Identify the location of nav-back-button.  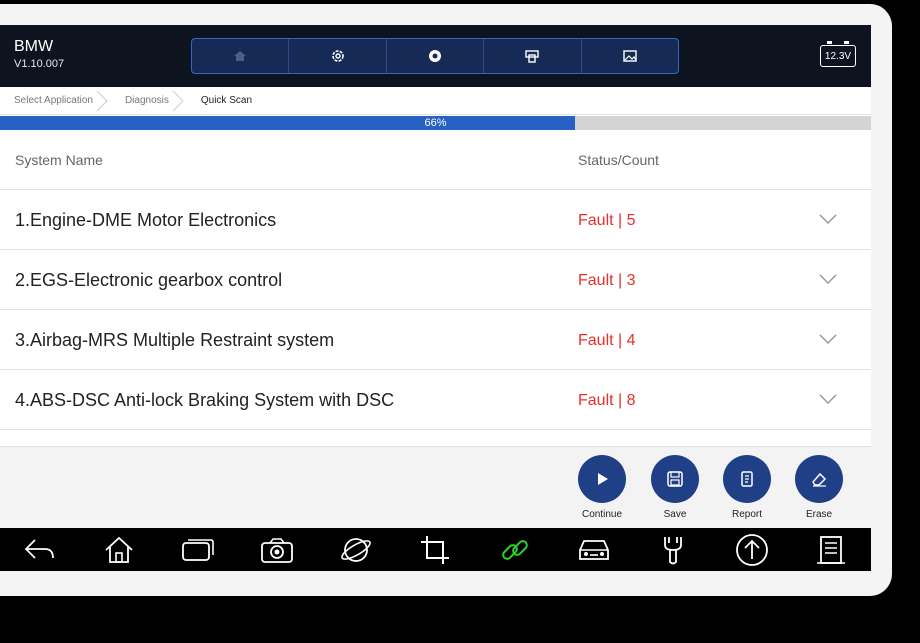
(40, 550).